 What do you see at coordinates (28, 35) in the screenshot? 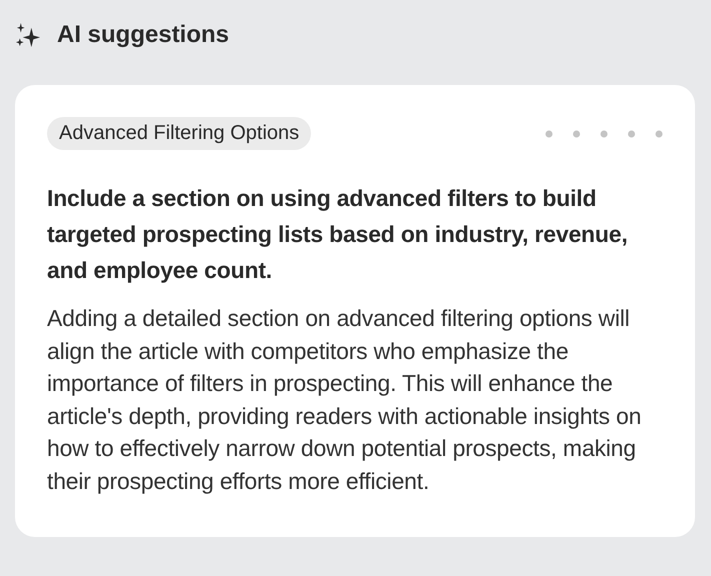
I see `sparkle-icon` at bounding box center [28, 35].